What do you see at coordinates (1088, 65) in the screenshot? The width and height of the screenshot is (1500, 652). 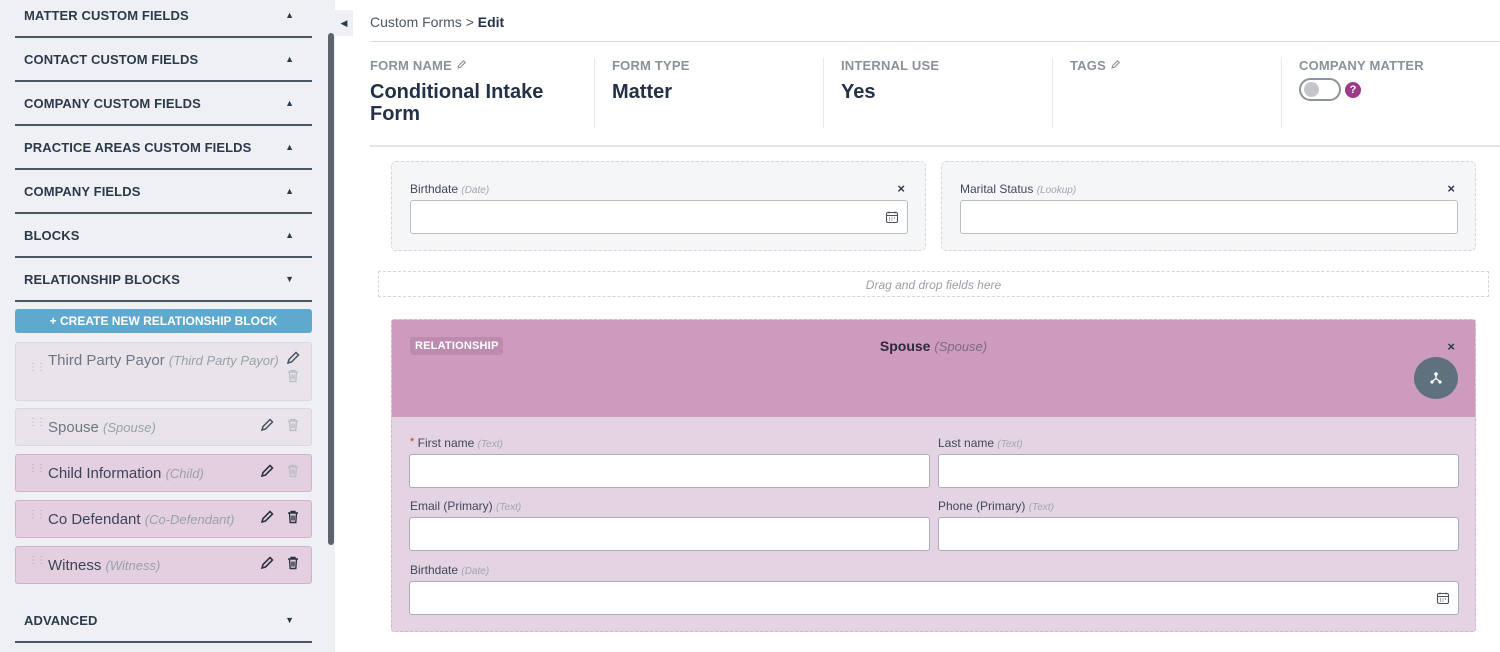 I see `tags-label: TAGS` at bounding box center [1088, 65].